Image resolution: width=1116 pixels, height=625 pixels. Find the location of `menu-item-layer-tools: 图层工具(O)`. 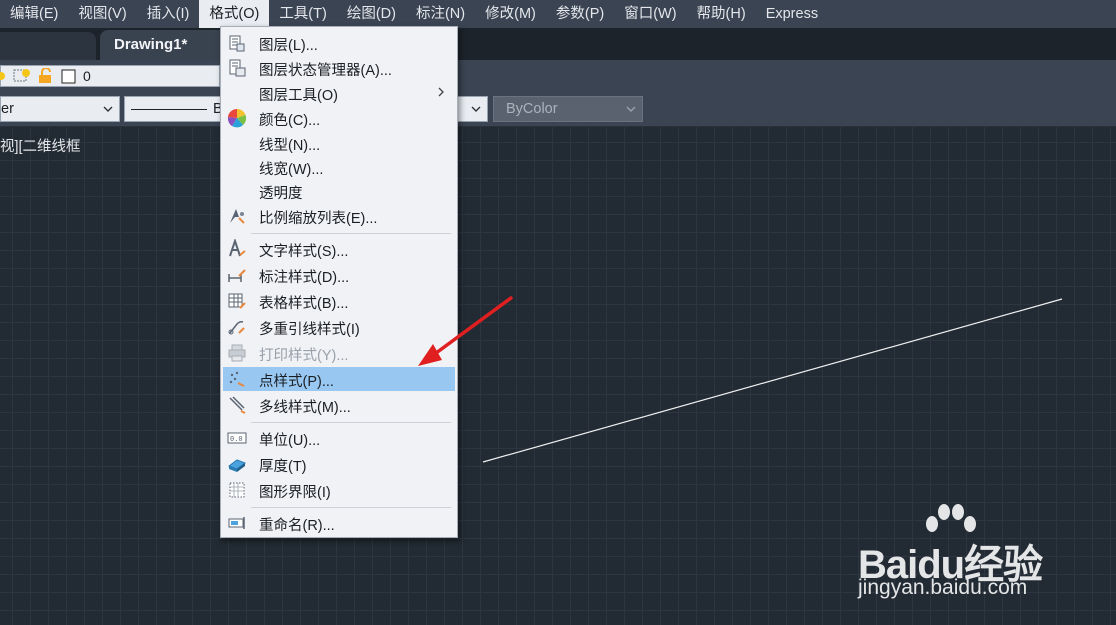

menu-item-layer-tools: 图层工具(O) is located at coordinates (339, 93).